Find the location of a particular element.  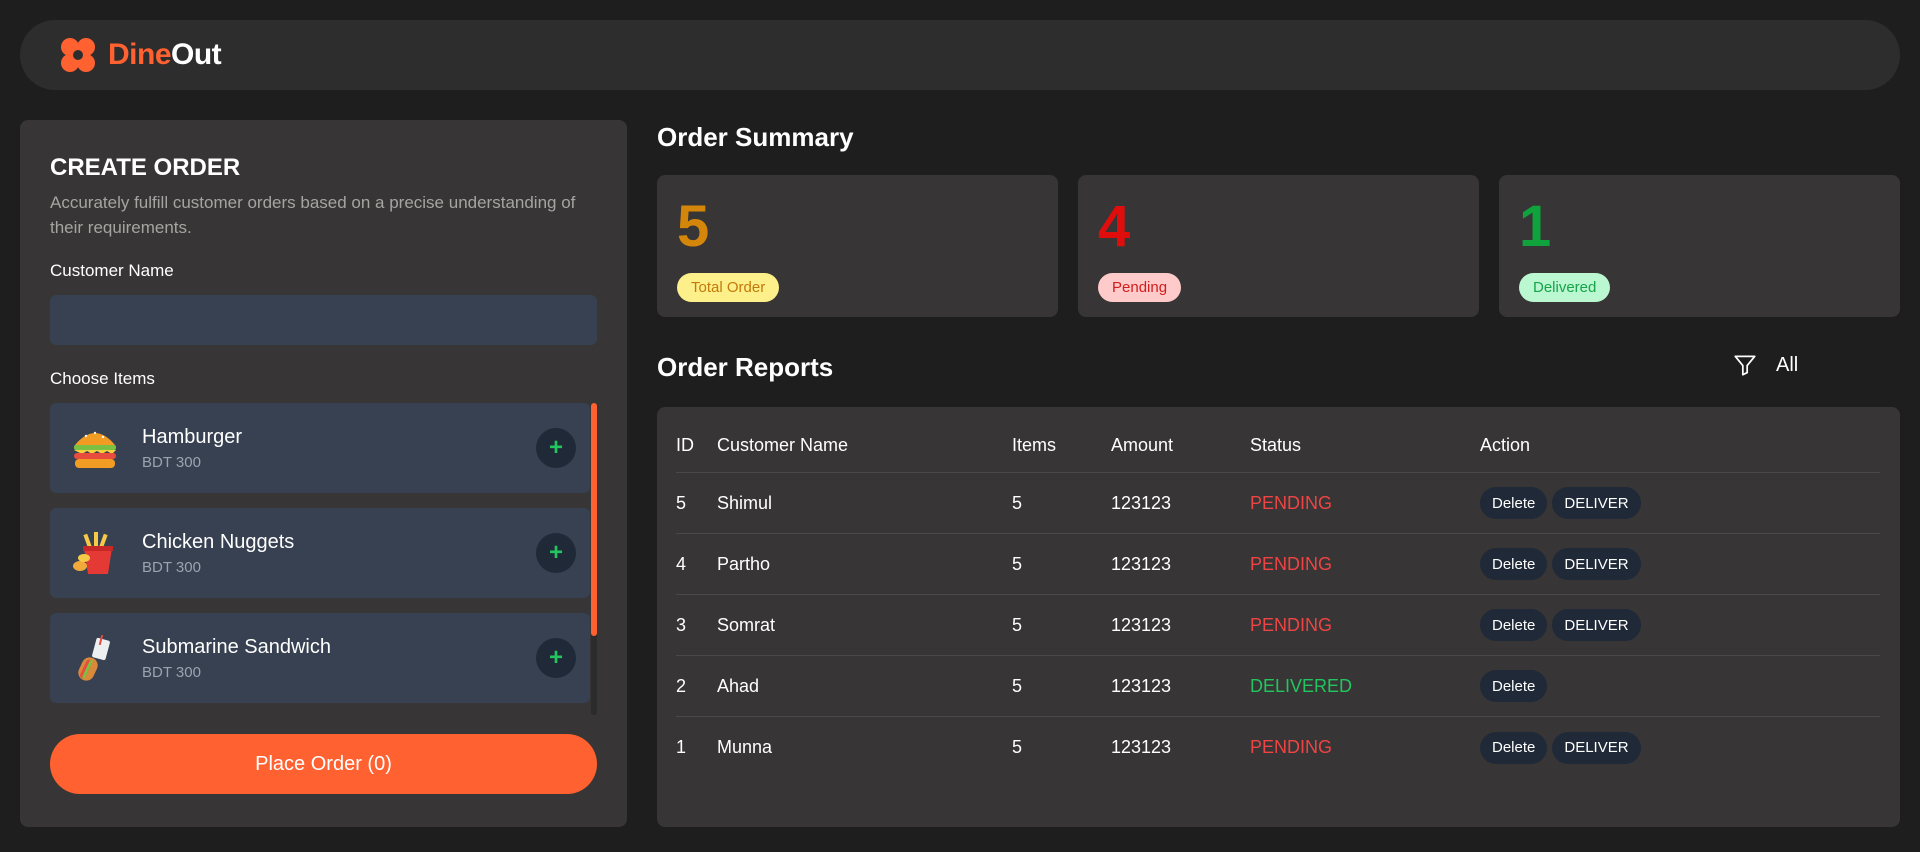

filter-icon is located at coordinates (1745, 365).